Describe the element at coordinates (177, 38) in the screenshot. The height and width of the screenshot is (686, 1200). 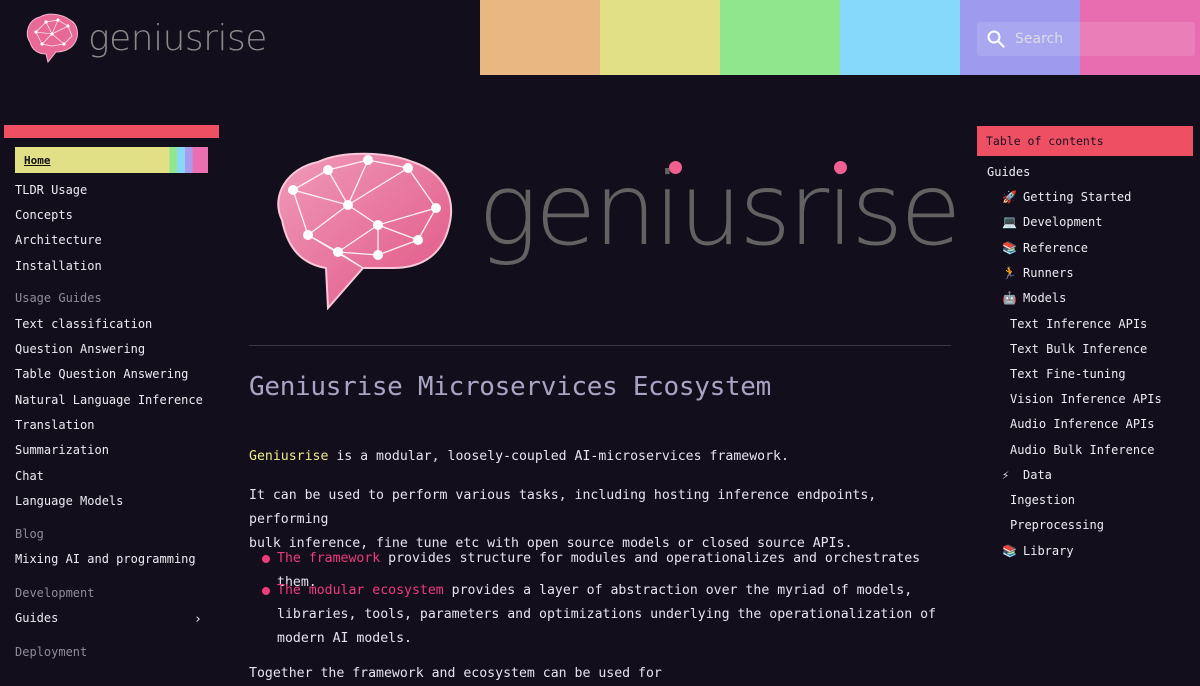
I see `logo-text: geniusrise` at that location.